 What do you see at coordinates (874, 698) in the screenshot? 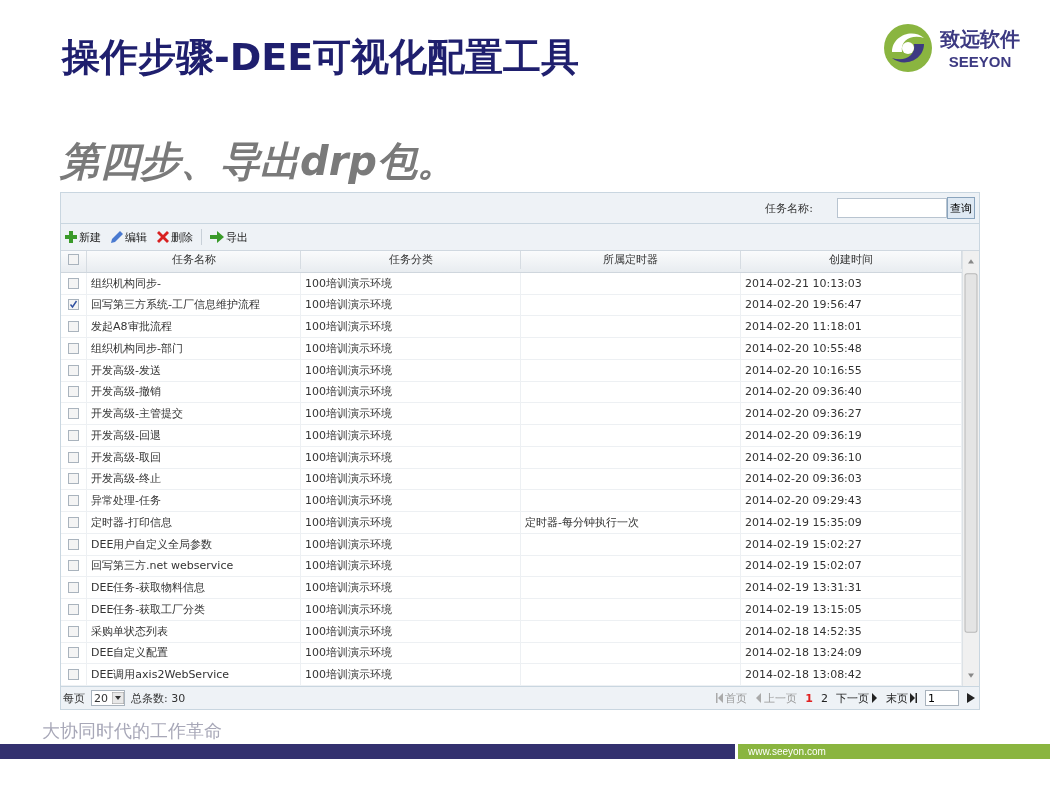
I see `right-triangle-icon` at bounding box center [874, 698].